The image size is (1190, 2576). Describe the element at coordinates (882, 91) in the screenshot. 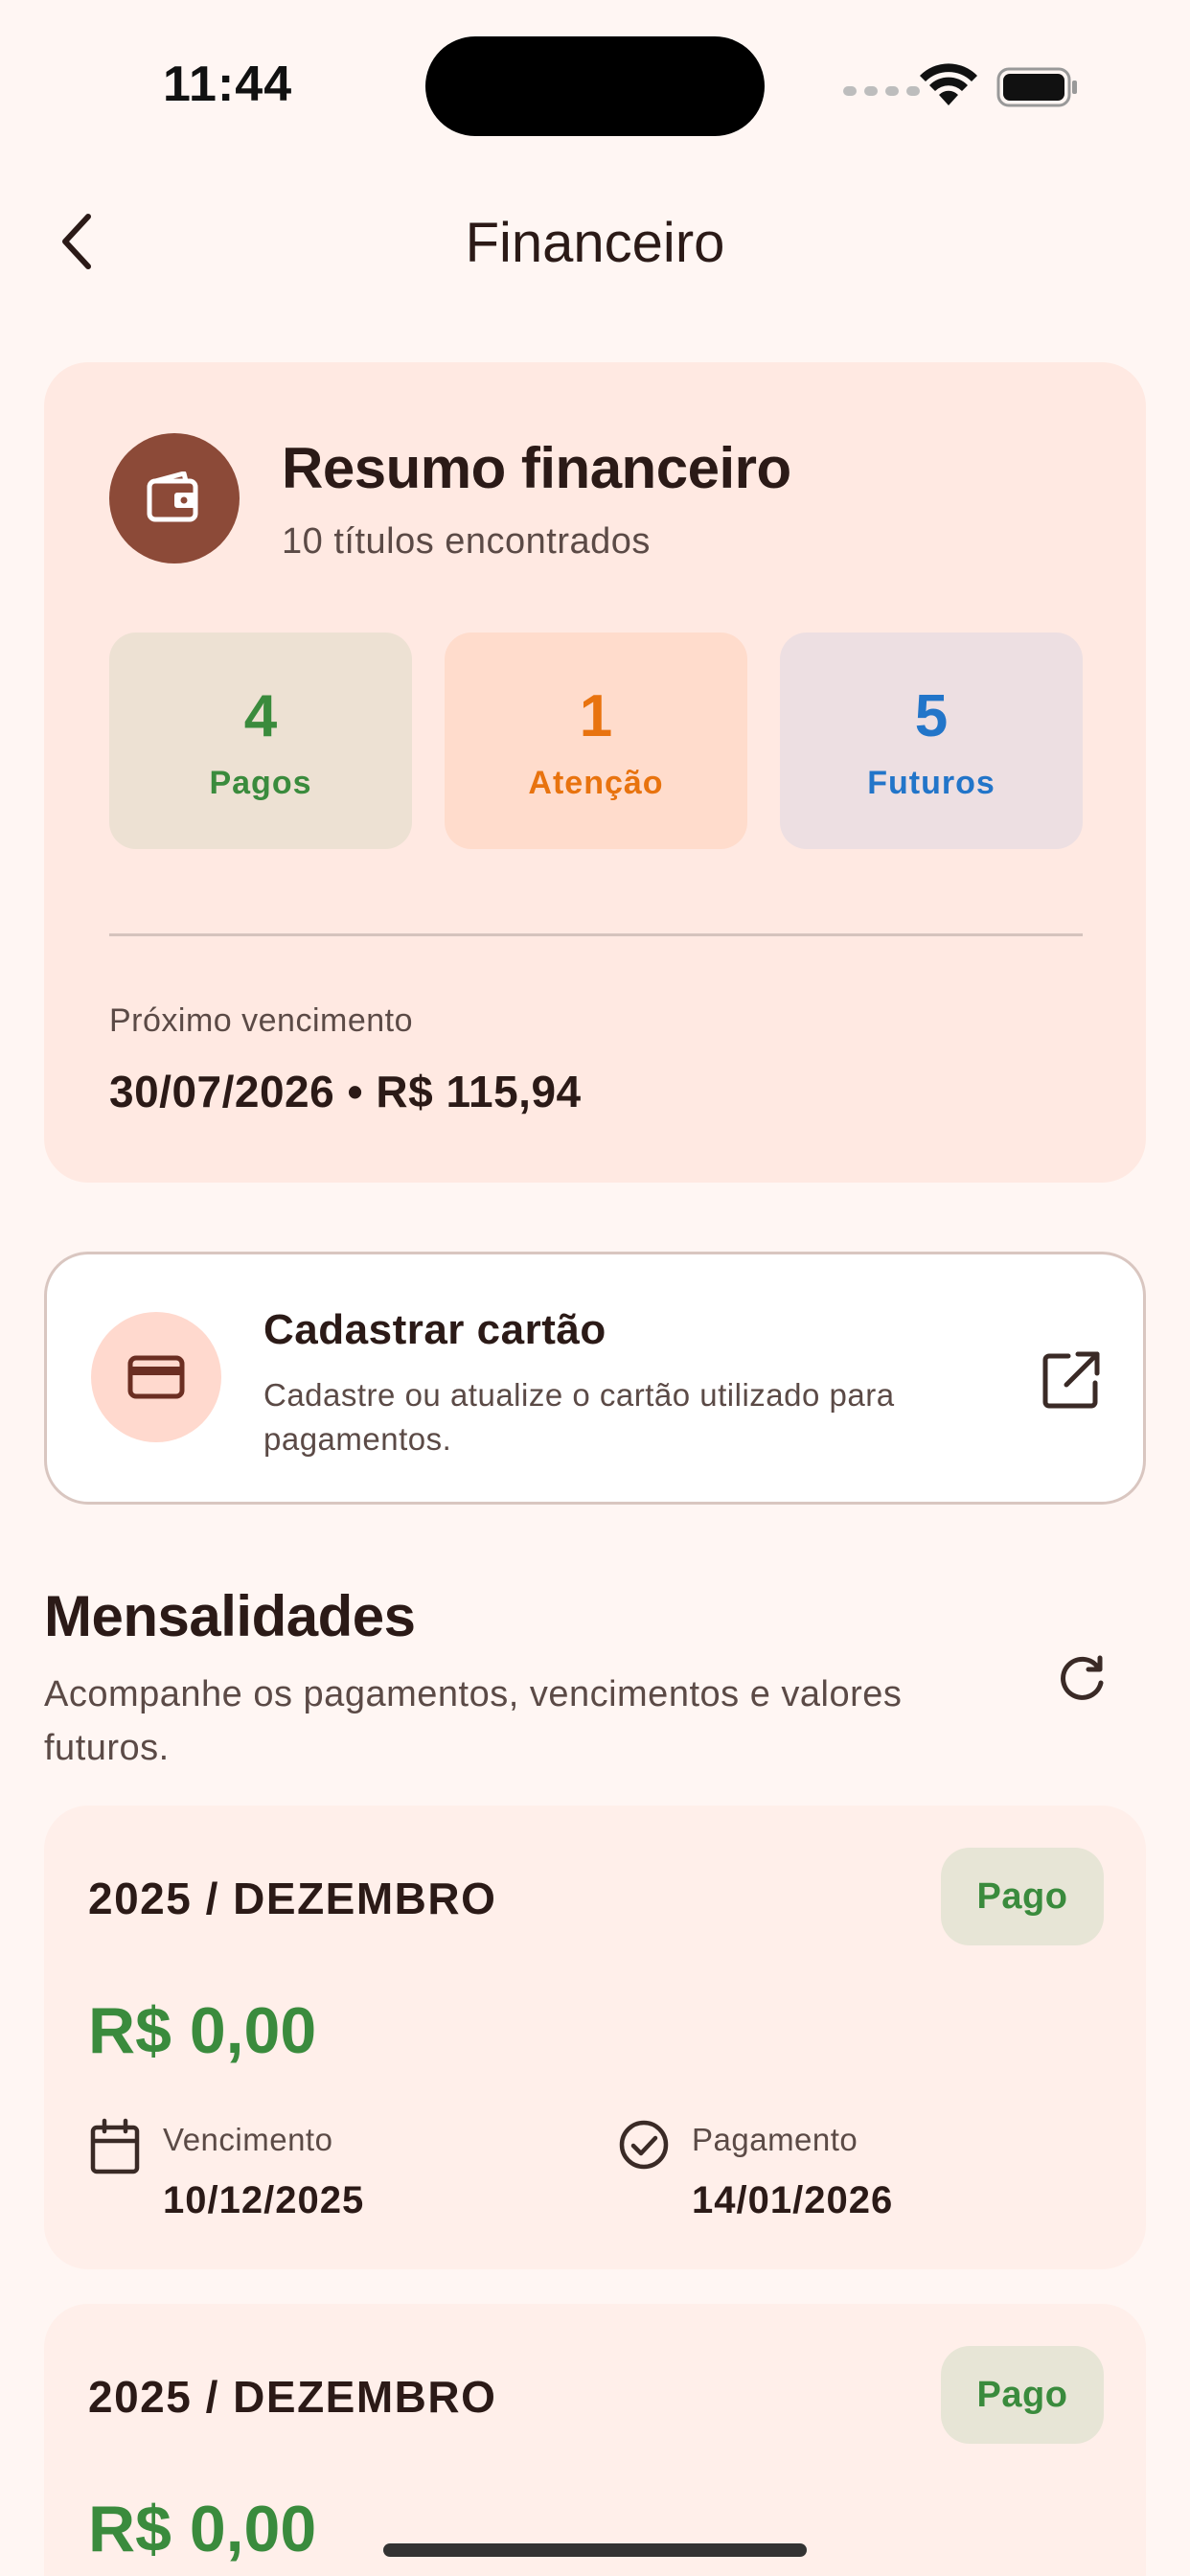

I see `cellular-signal-icon` at that location.